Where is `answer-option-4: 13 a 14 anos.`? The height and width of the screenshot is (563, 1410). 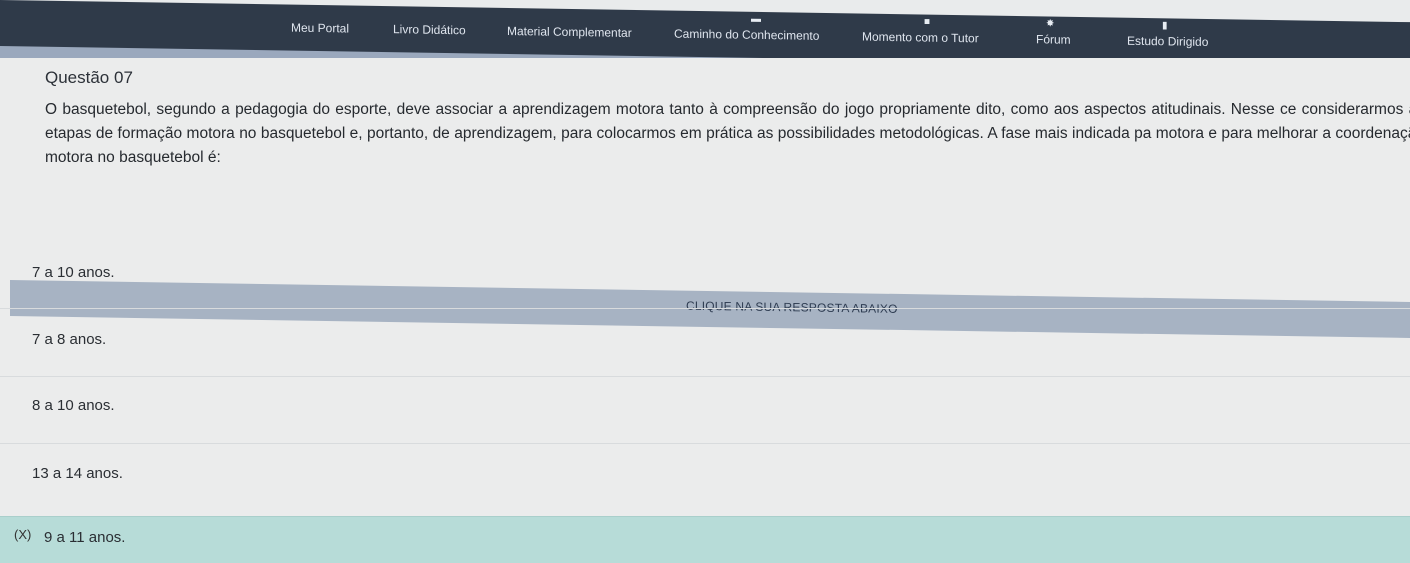
answer-option-4: 13 a 14 anos. is located at coordinates (705, 475).